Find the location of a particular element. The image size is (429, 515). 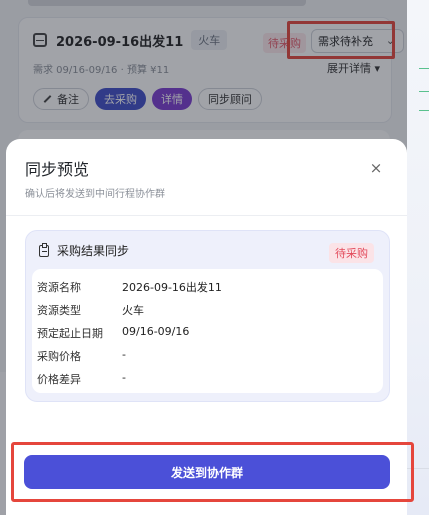

detail-value: 火车 is located at coordinates (133, 310).